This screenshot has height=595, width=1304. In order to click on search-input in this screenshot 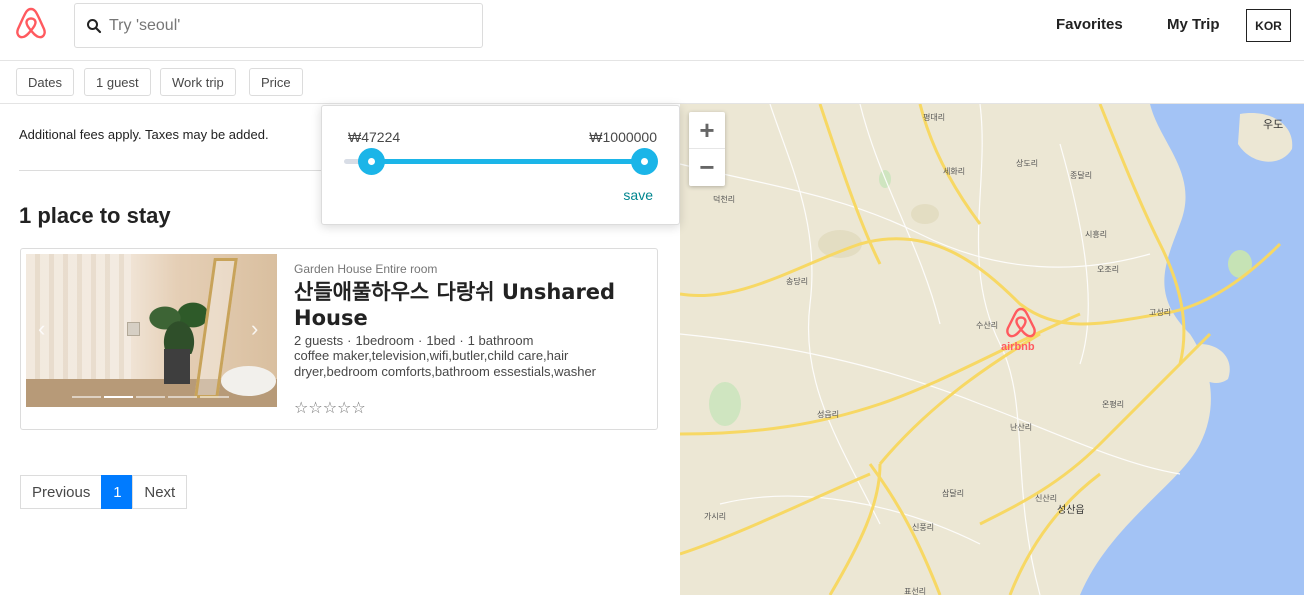, I will do `click(289, 26)`.